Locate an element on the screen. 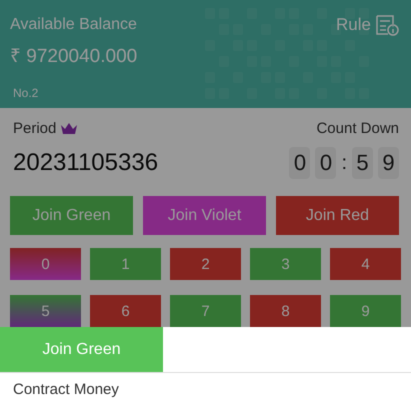 The image size is (411, 402). crown-icon is located at coordinates (69, 129).